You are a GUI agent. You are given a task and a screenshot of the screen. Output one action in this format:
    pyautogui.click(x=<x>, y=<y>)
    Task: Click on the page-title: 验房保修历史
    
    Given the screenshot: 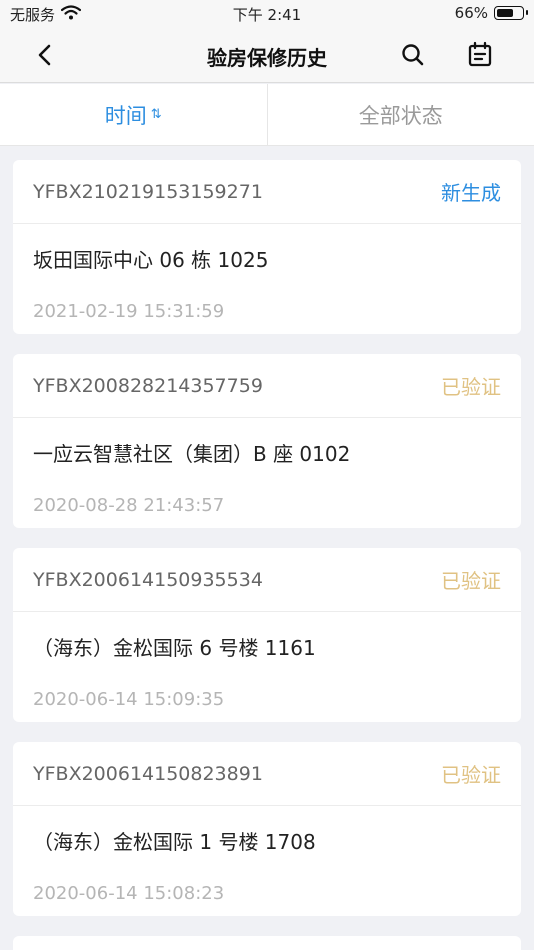 What is the action you would take?
    pyautogui.click(x=267, y=58)
    